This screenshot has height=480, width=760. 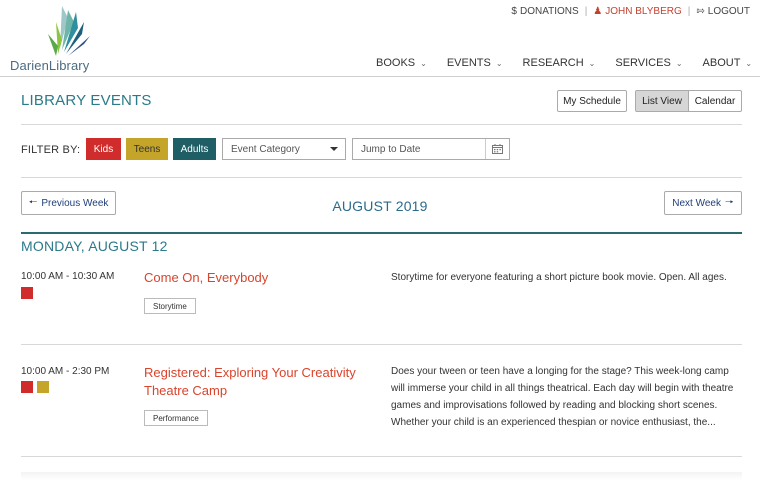 I want to click on user-icon: ♟, so click(x=598, y=11).